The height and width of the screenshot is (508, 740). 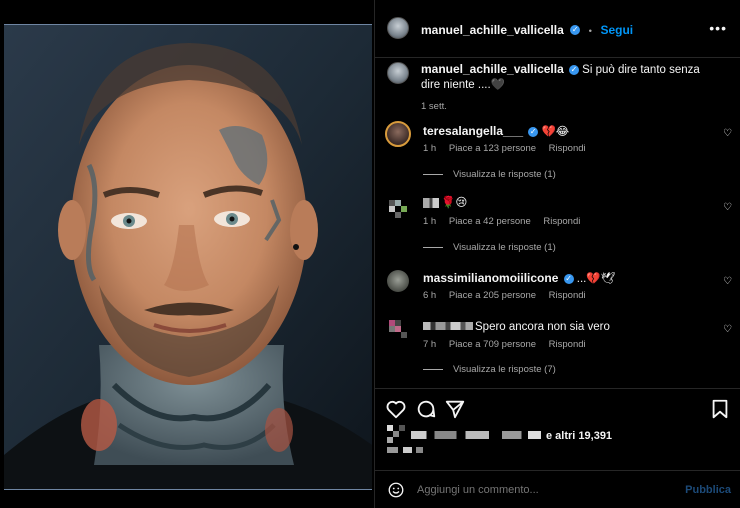 What do you see at coordinates (616, 30) in the screenshot?
I see `follow-button: Segui` at bounding box center [616, 30].